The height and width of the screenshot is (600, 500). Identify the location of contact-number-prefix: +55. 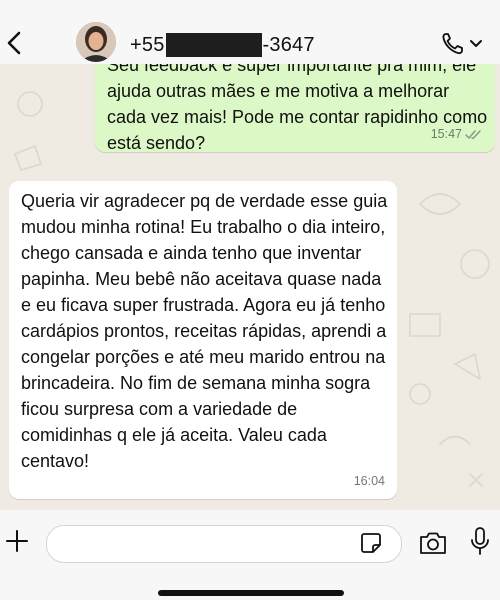
(147, 44).